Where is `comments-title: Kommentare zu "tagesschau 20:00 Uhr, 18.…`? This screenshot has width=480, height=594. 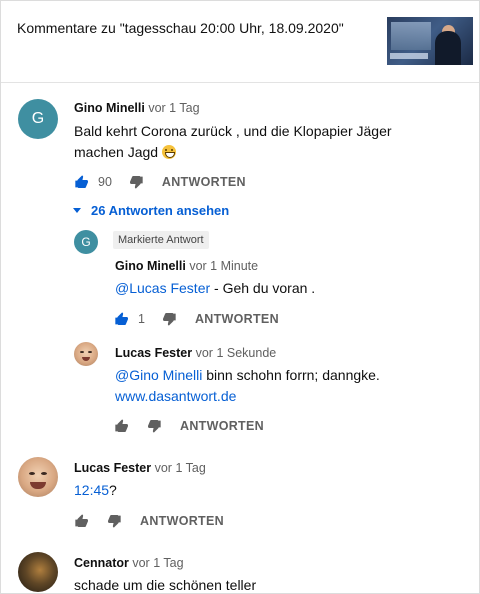 comments-title: Kommentare zu "tagesschau 20:00 Uhr, 18.… is located at coordinates (180, 28).